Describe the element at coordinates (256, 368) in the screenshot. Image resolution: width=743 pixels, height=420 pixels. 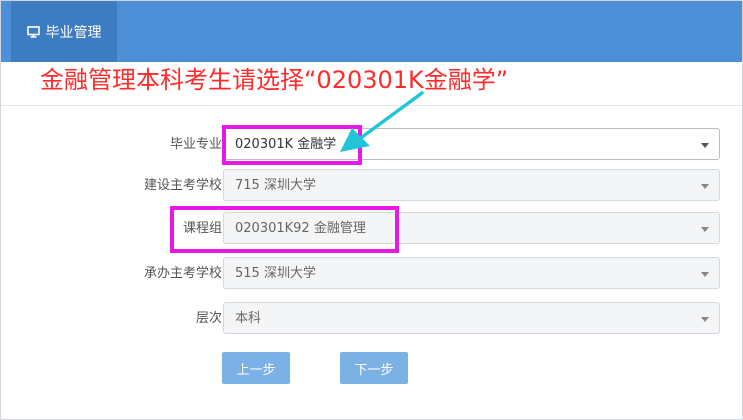
I see `prev-step-button: 上一步` at that location.